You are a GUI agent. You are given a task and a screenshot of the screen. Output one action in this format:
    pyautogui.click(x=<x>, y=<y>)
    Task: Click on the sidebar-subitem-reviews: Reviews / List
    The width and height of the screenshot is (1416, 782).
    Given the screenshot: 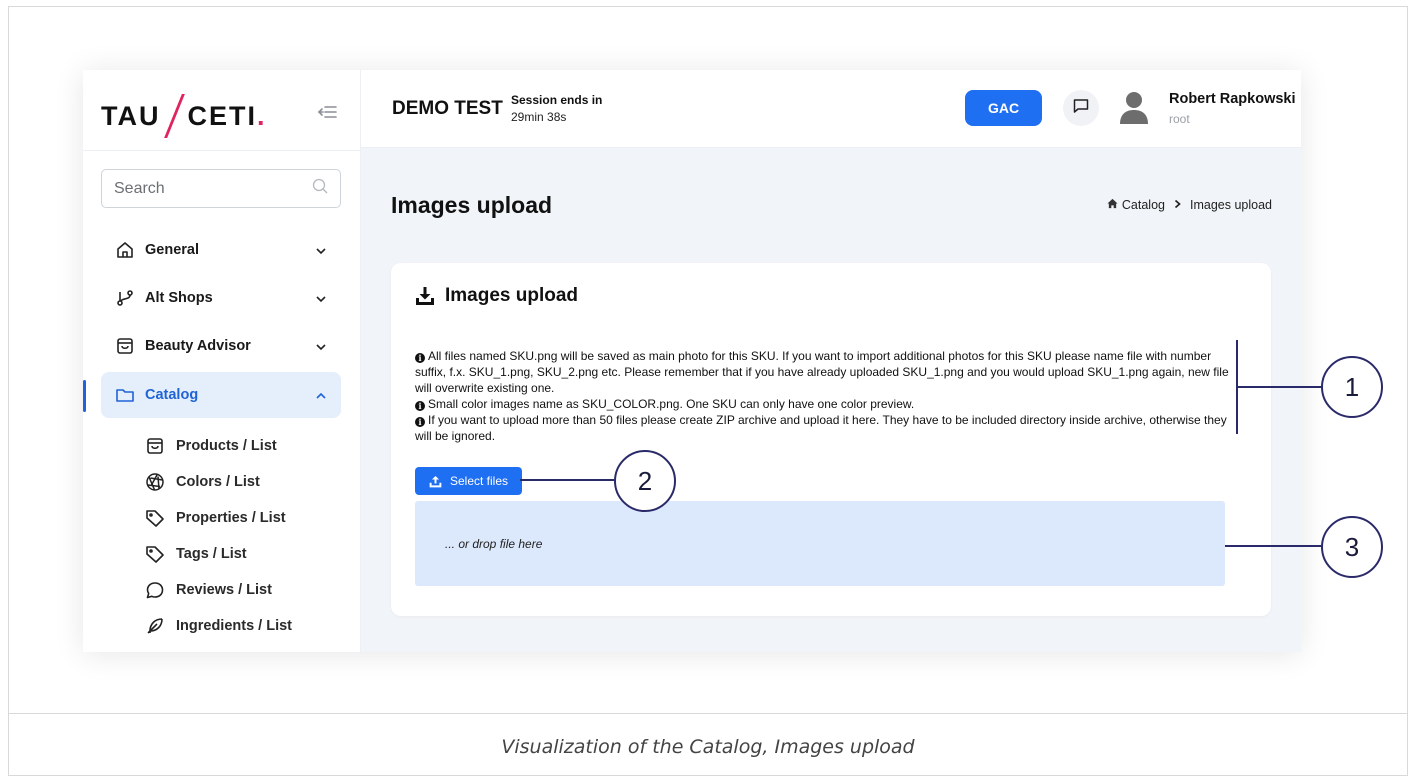 What is the action you would take?
    pyautogui.click(x=208, y=590)
    